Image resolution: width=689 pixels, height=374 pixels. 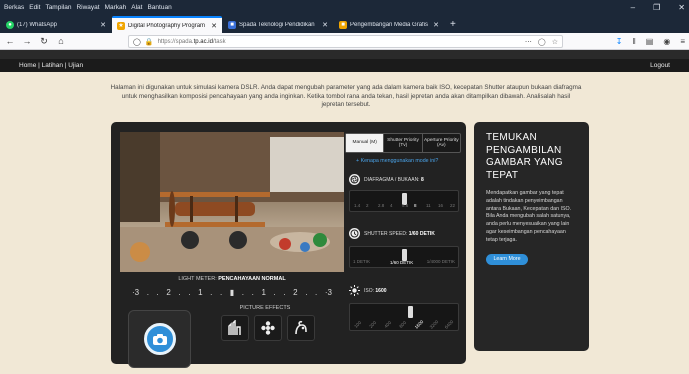 I want to click on iso-tick: 800, so click(x=403, y=324).